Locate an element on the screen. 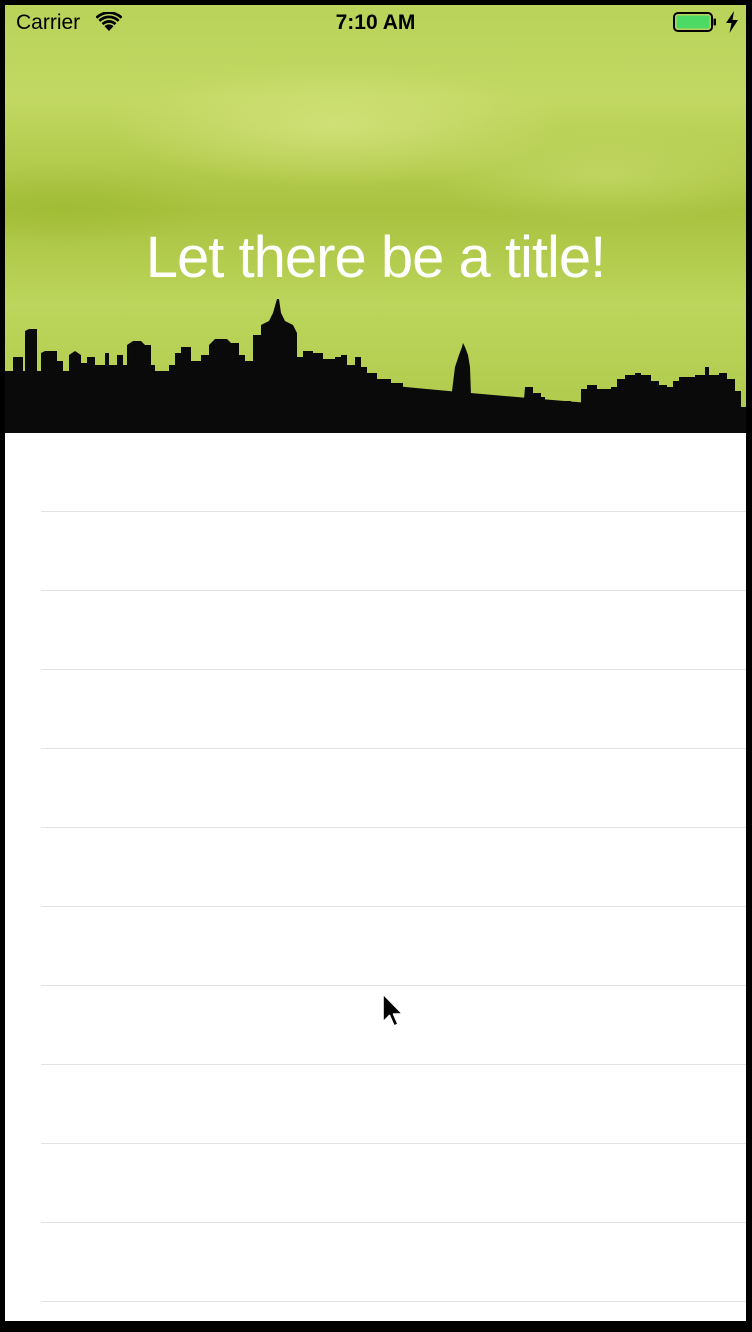 The image size is (752, 1332). status-bar: Carrier 7:10 AM is located at coordinates (375, 23).